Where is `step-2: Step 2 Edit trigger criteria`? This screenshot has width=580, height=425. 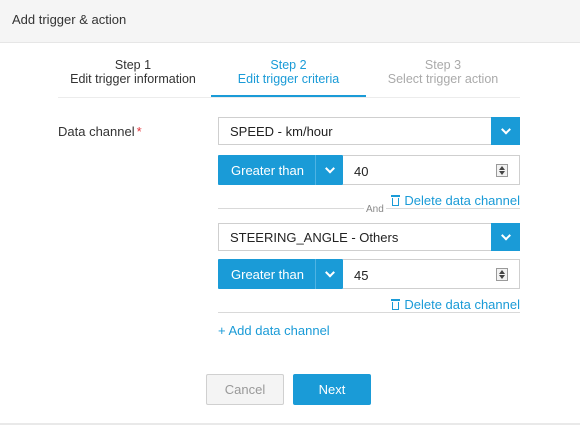 step-2: Step 2 Edit trigger criteria is located at coordinates (288, 72).